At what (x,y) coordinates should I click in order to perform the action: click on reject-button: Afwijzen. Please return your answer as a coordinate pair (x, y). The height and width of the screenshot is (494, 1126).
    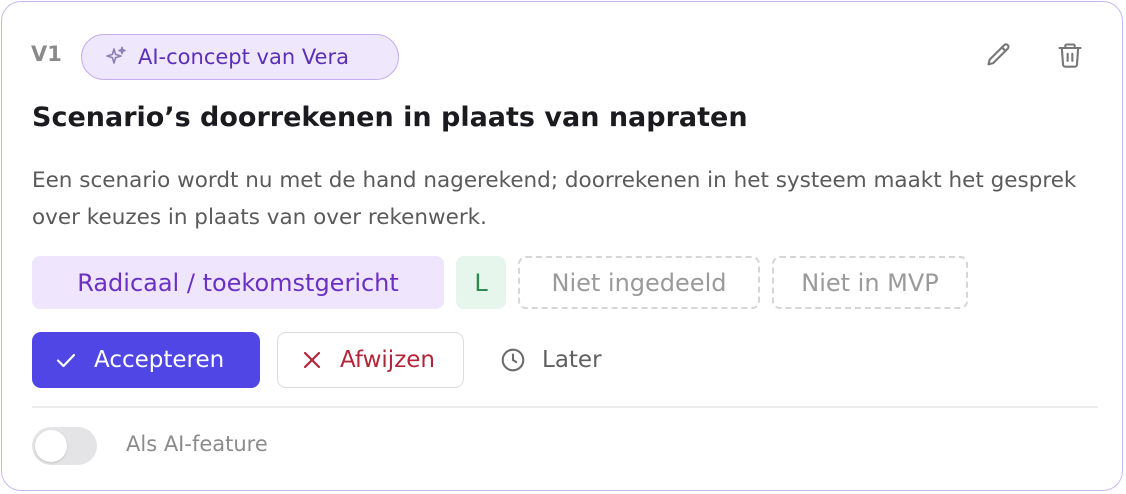
    Looking at the image, I should click on (370, 360).